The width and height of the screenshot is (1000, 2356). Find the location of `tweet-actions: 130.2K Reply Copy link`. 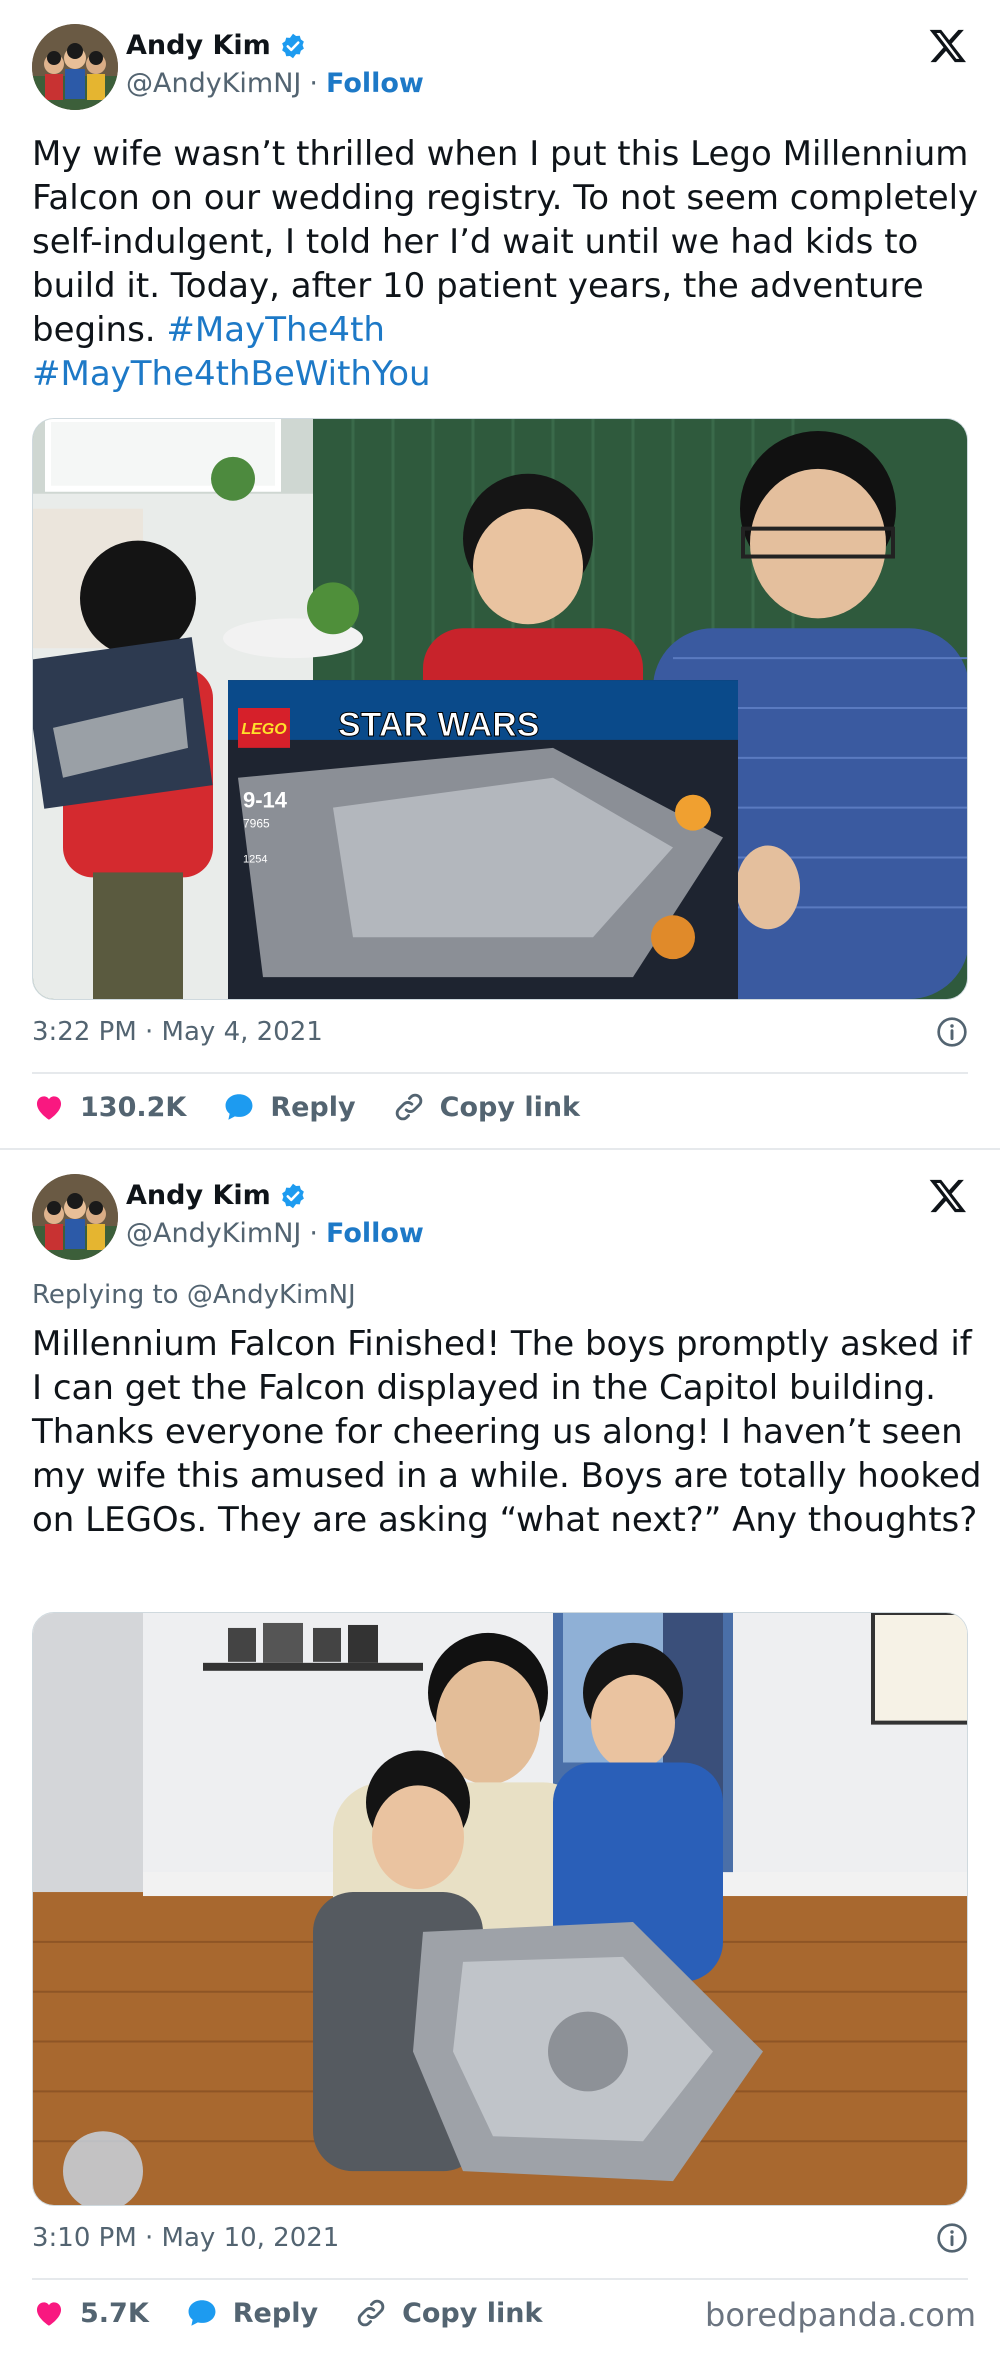

tweet-actions: 130.2K Reply Copy link is located at coordinates (306, 1107).